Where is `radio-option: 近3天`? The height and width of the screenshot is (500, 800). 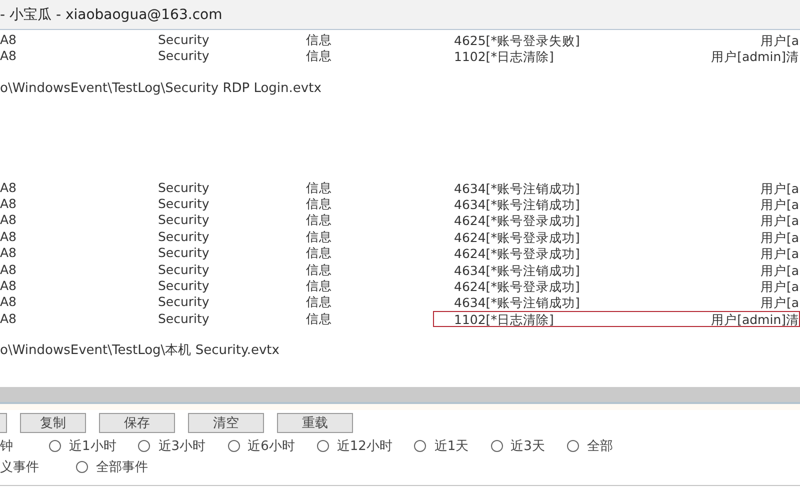
radio-option: 近3天 is located at coordinates (517, 445).